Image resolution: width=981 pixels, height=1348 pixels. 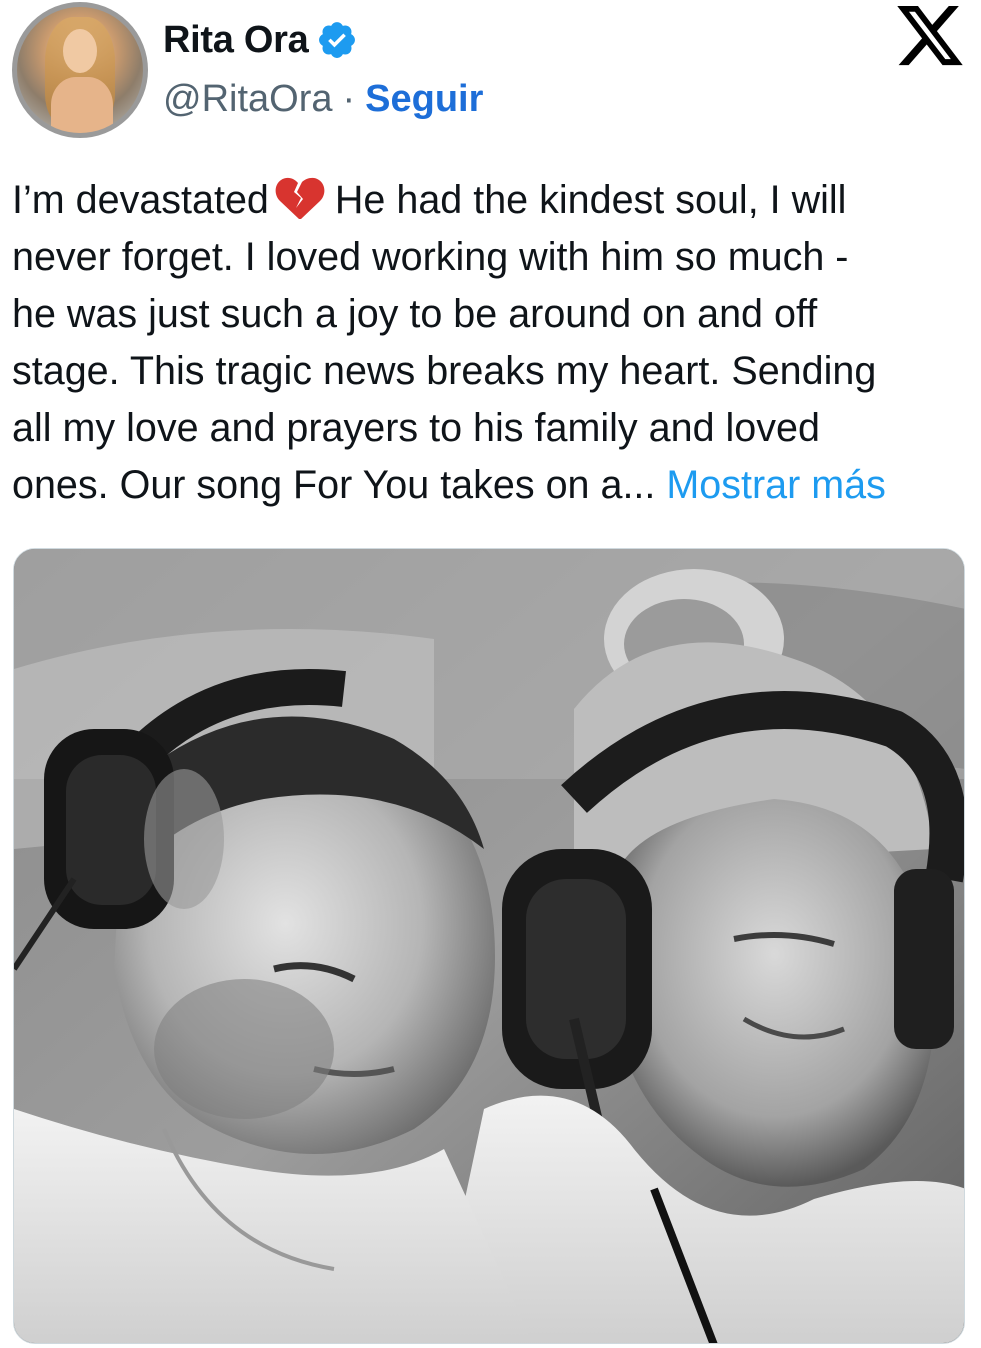 What do you see at coordinates (140, 200) in the screenshot?
I see `tweet-text-part1: I’m devastated` at bounding box center [140, 200].